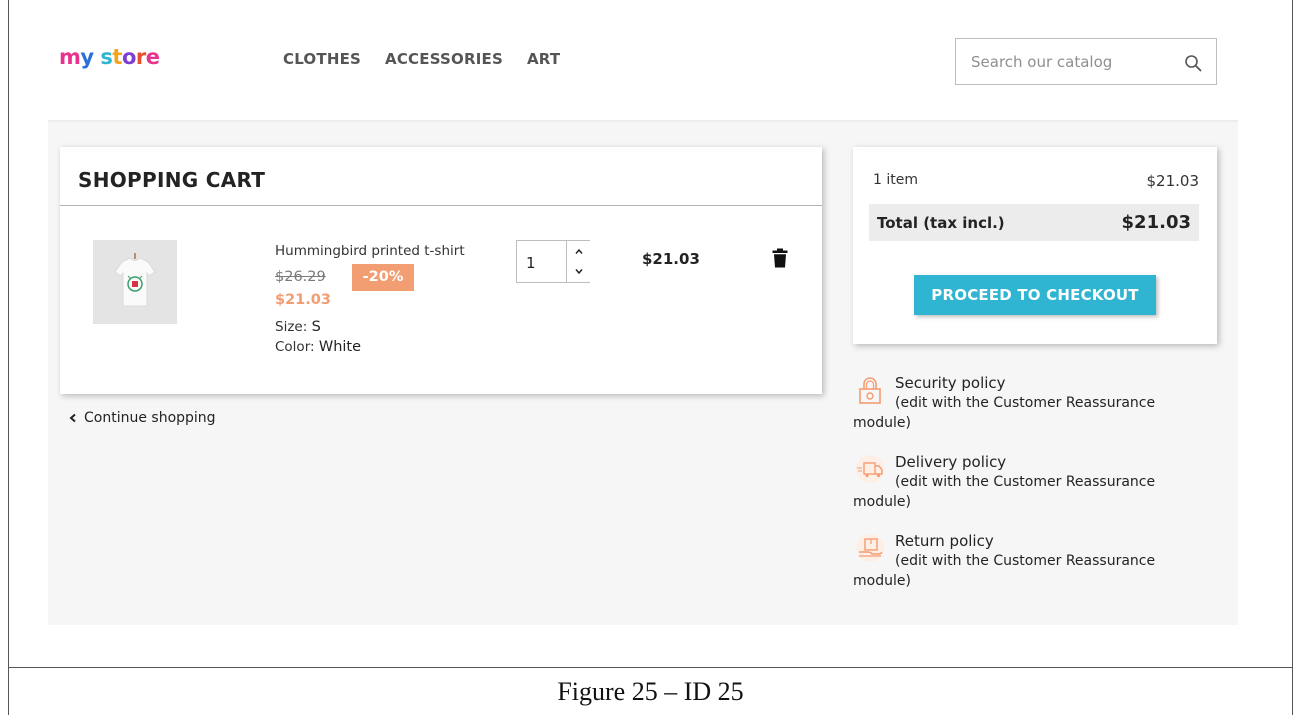  What do you see at coordinates (1035, 295) in the screenshot?
I see `proceed-to-checkout-button: PROCEED TO CHECKOUT` at bounding box center [1035, 295].